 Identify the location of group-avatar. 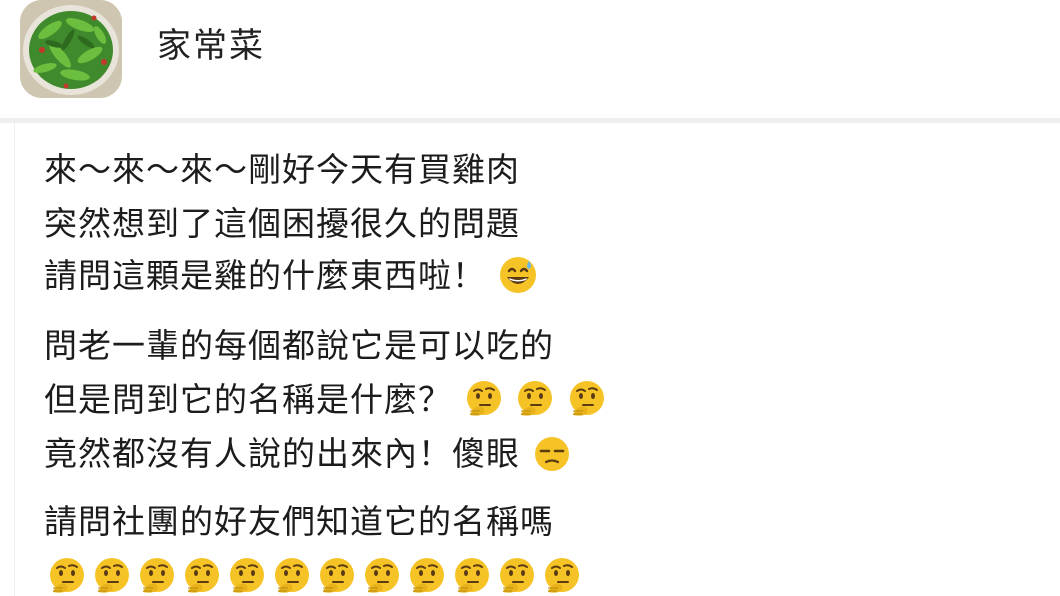
(71, 49).